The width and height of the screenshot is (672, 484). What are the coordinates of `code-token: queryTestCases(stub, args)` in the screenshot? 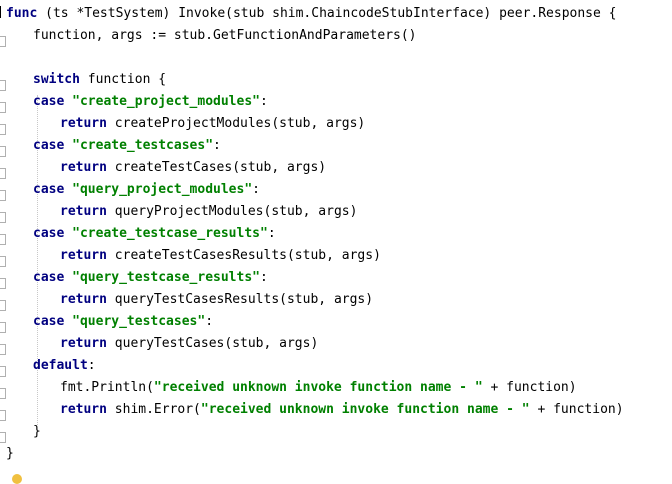 It's located at (212, 343).